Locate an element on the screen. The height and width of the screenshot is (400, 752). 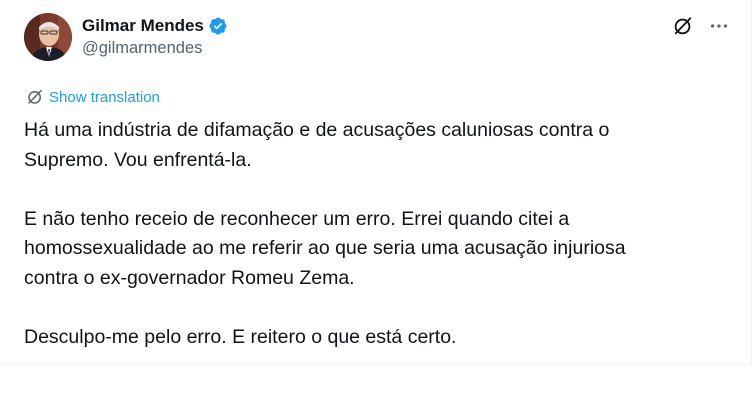
author-handle: @gilmarmendes is located at coordinates (155, 48).